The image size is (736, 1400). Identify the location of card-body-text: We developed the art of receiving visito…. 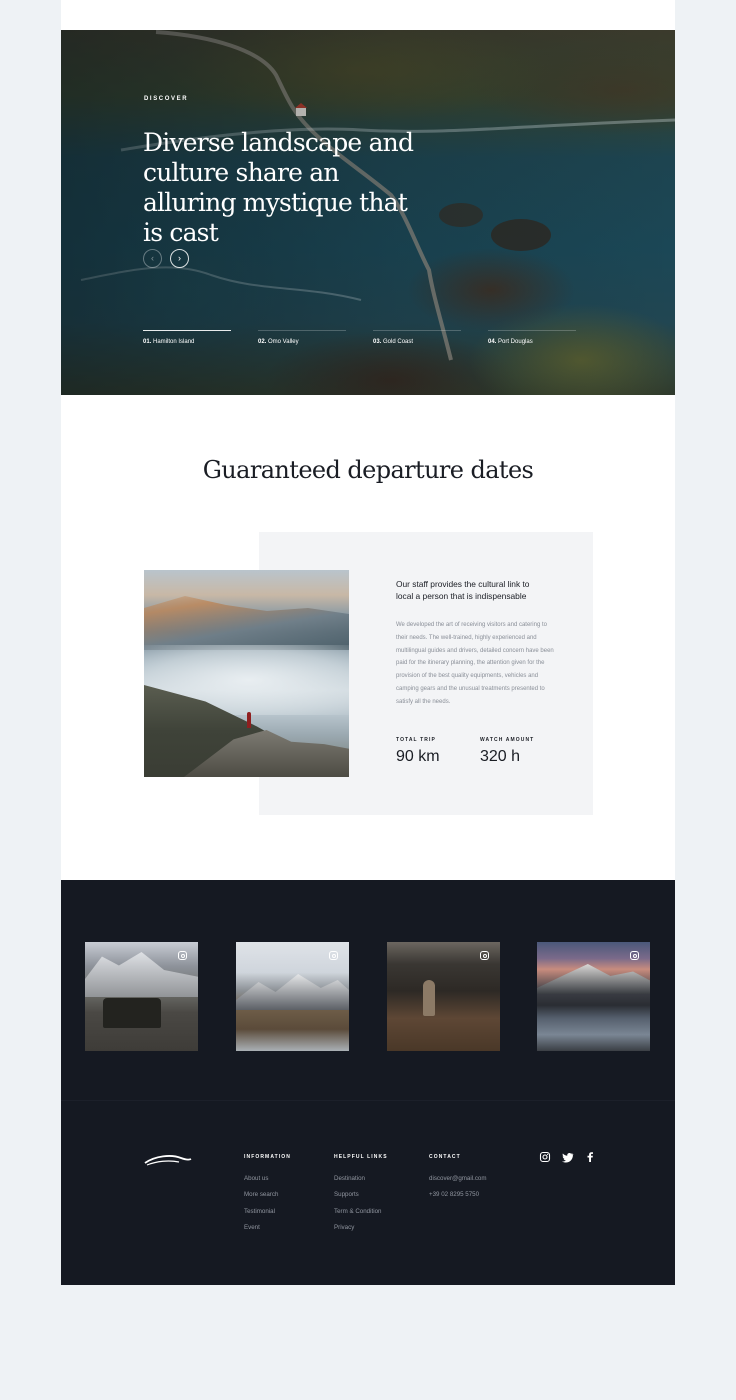
(475, 663).